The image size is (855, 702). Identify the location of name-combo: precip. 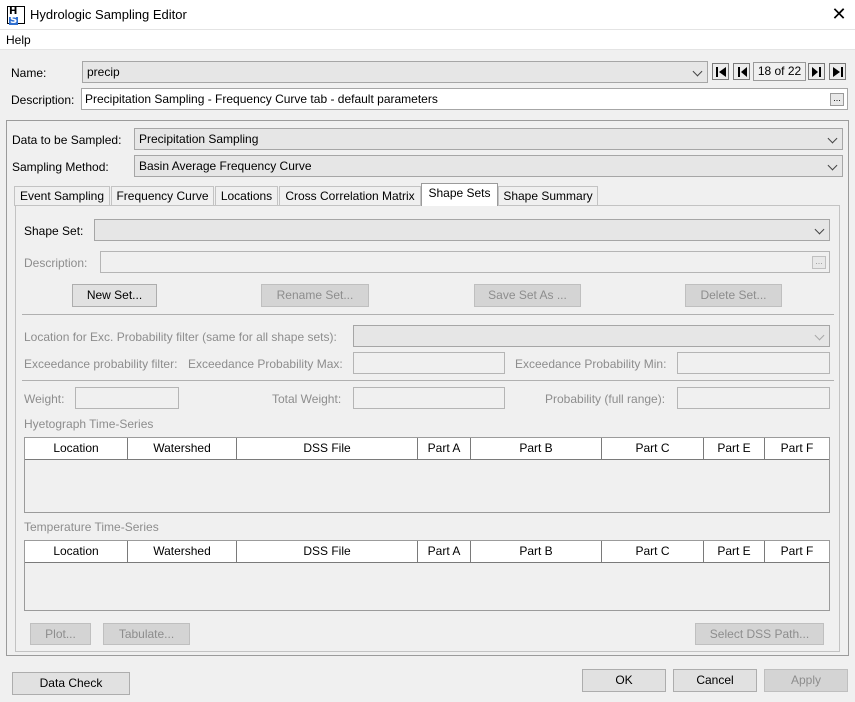
(395, 72).